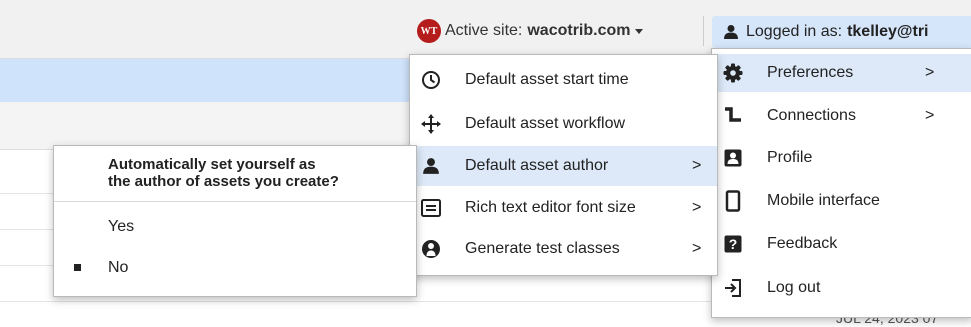  I want to click on menu-item-connections: Connections >, so click(841, 116).